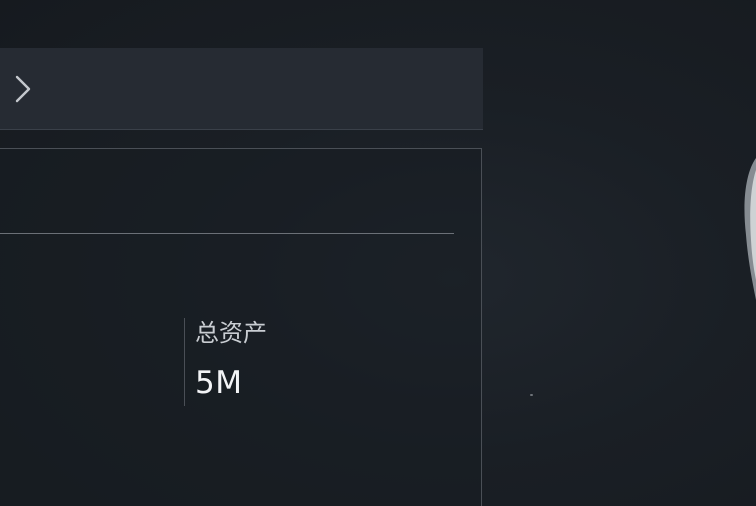 The image size is (756, 506). I want to click on total-assets-value: 5M, so click(219, 383).